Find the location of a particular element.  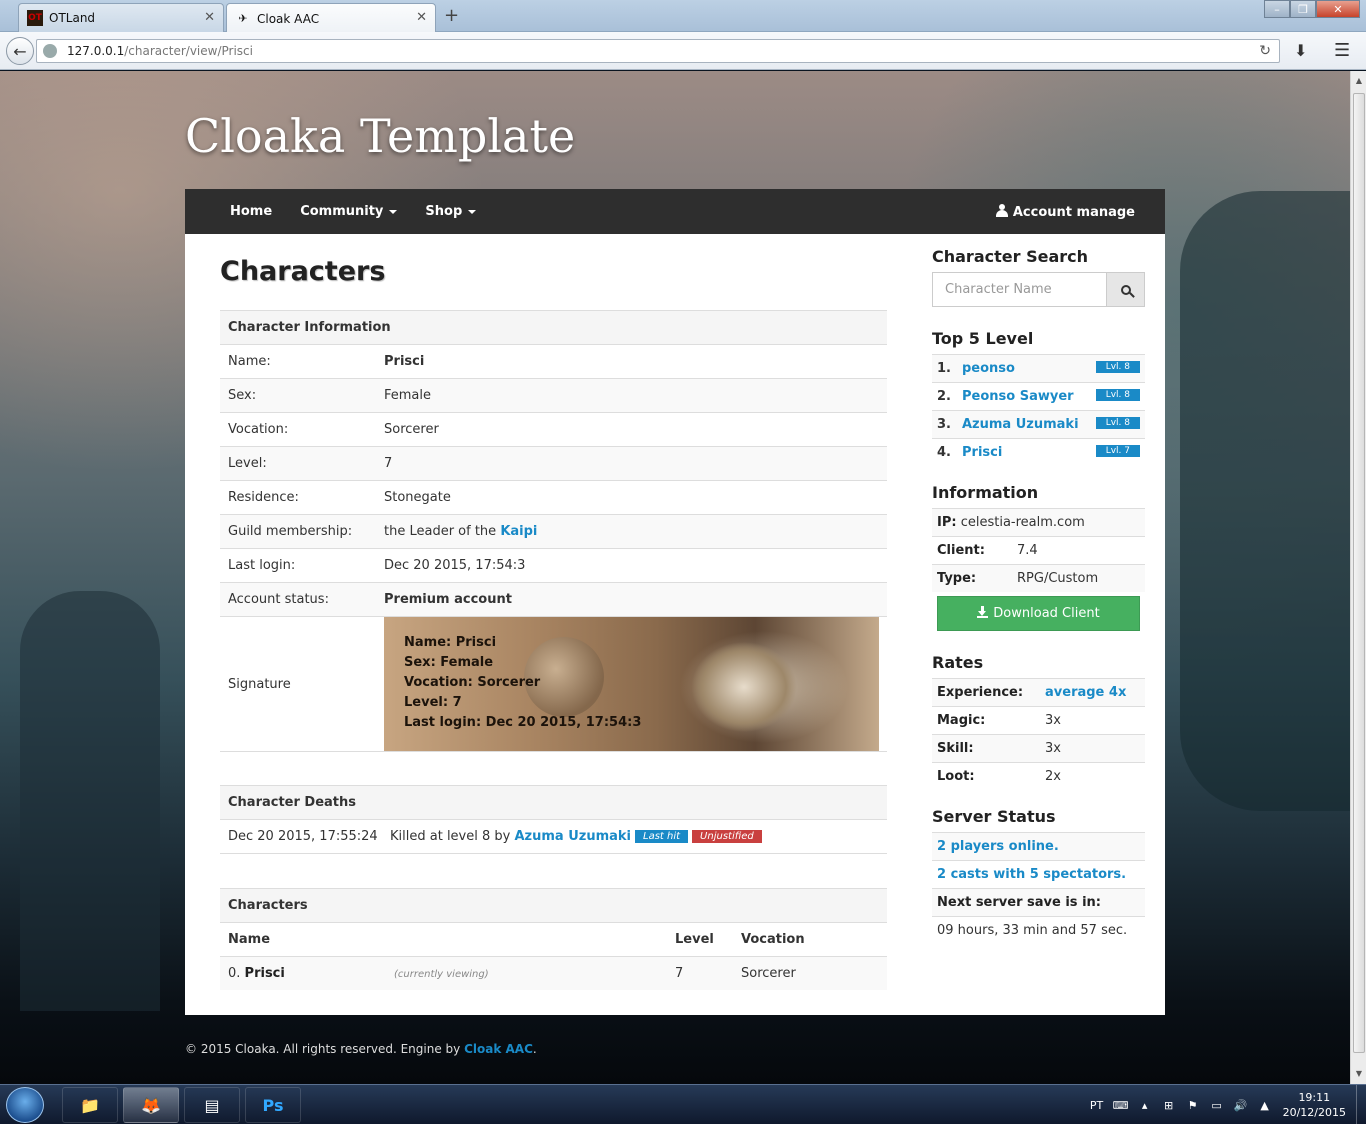

last-hit-badge: Last hit is located at coordinates (662, 836).